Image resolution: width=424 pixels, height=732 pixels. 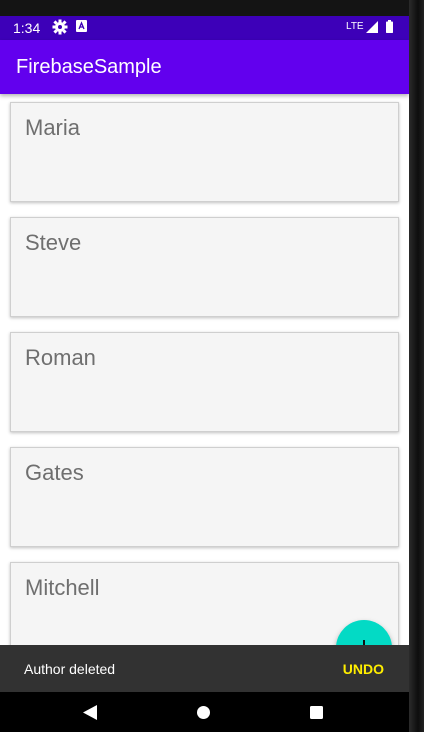 I want to click on author-card: Gates, so click(x=204, y=497).